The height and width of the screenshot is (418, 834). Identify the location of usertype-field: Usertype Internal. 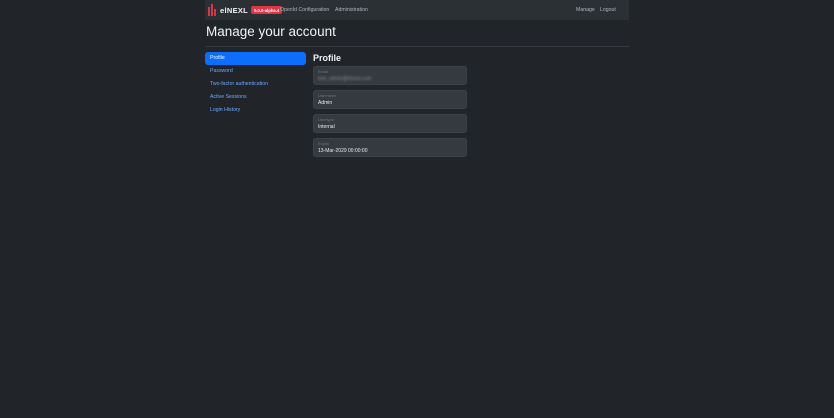
(390, 123).